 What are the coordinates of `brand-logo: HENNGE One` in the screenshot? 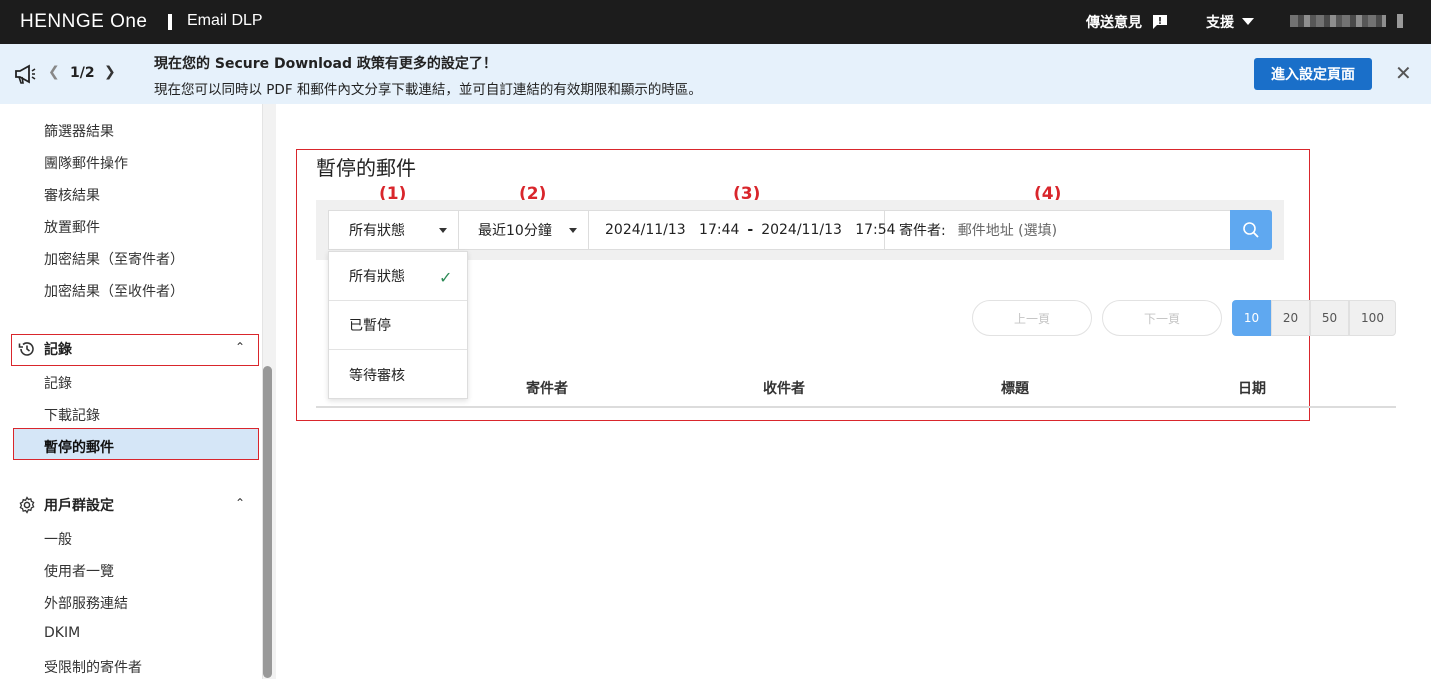 It's located at (83, 22).